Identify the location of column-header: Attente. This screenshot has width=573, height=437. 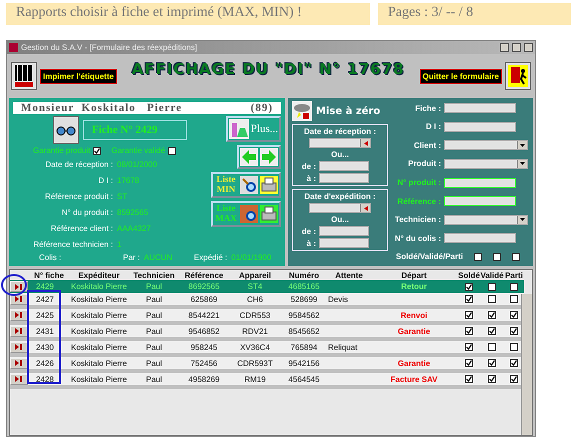
(349, 275).